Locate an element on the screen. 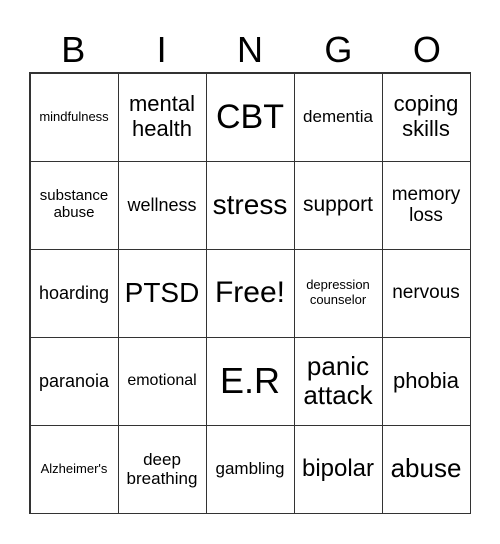 This screenshot has height=544, width=500. bingo-cell: stress is located at coordinates (250, 205).